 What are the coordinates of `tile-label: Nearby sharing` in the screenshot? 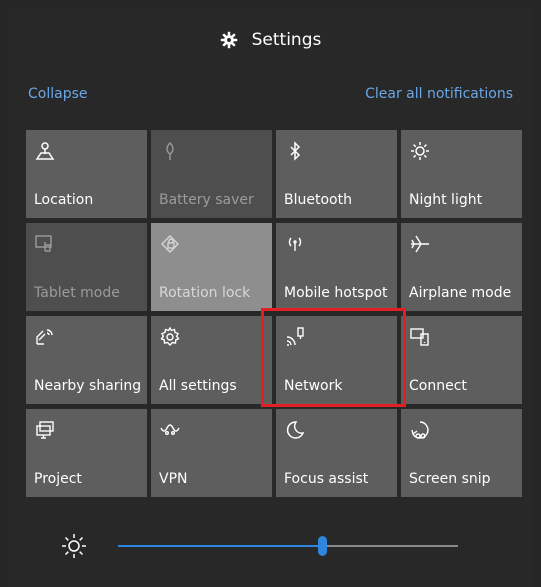 It's located at (88, 386).